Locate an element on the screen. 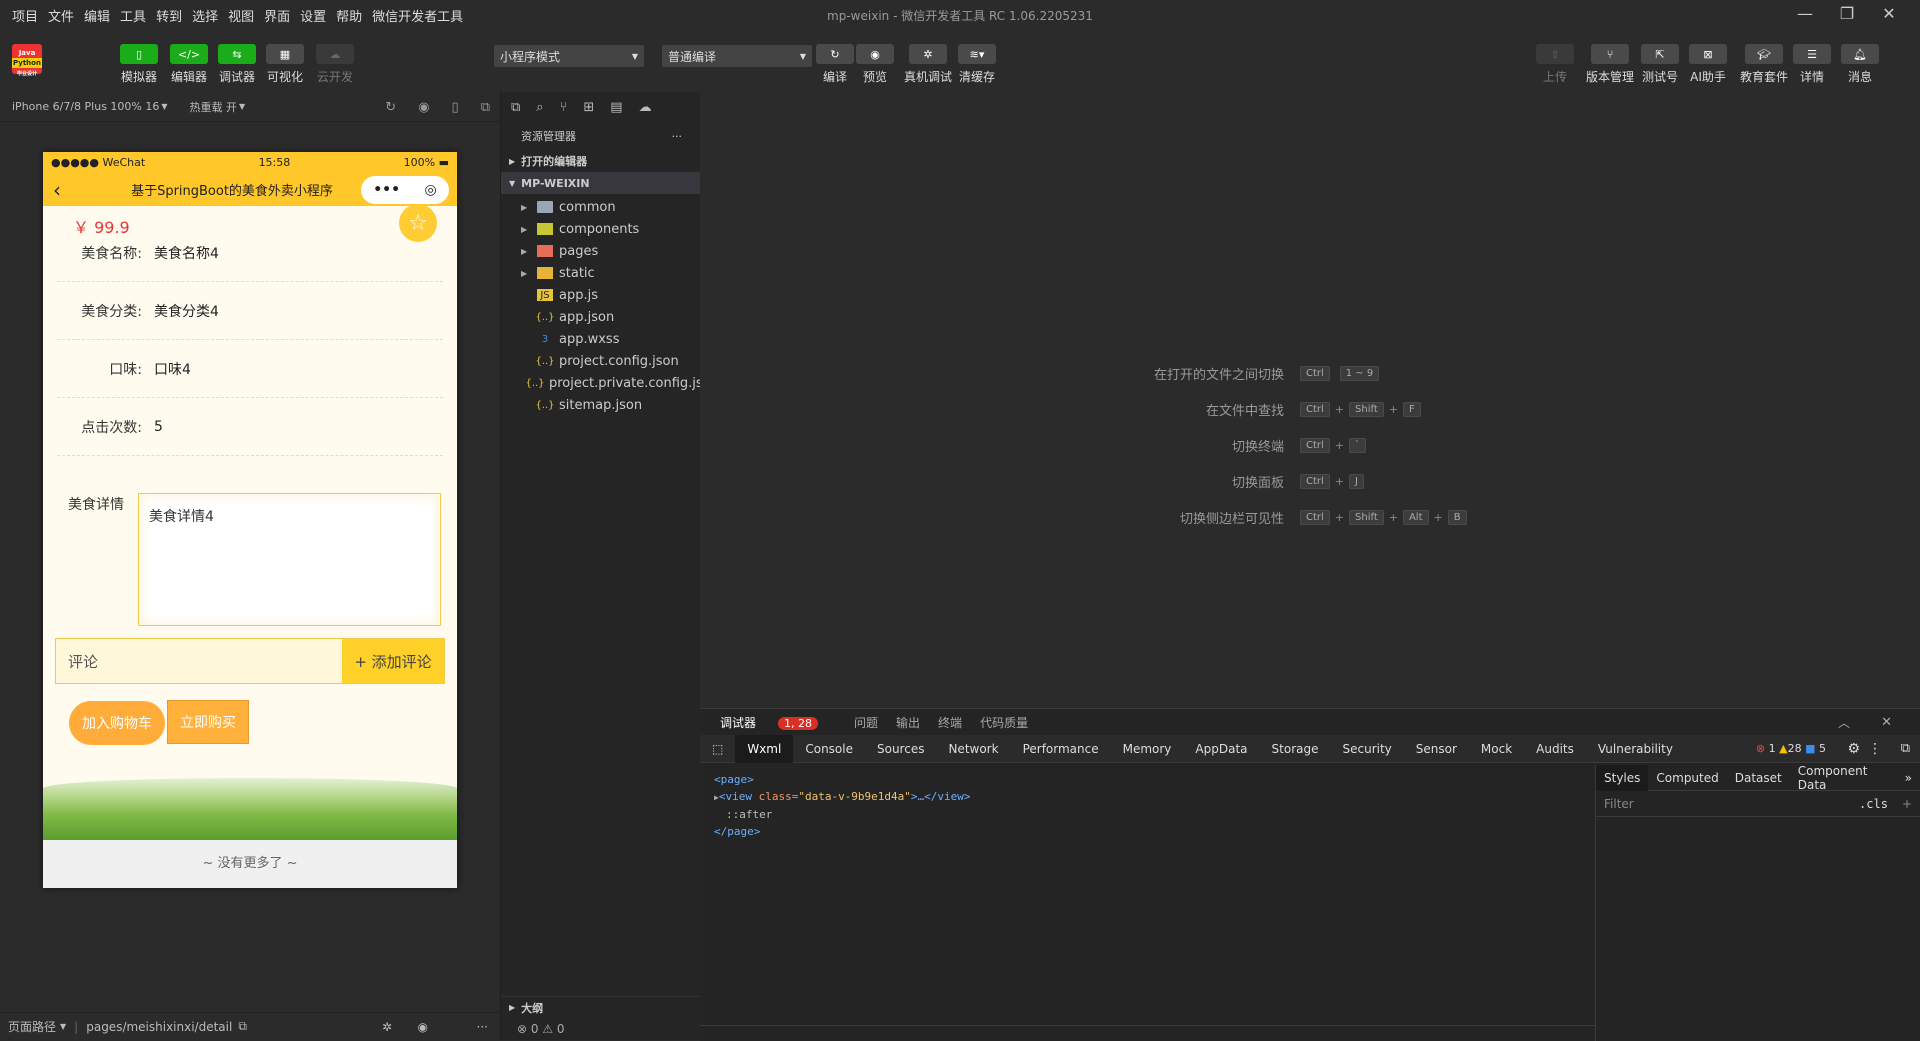  page-path-label: 页面路径 is located at coordinates (32, 1026).